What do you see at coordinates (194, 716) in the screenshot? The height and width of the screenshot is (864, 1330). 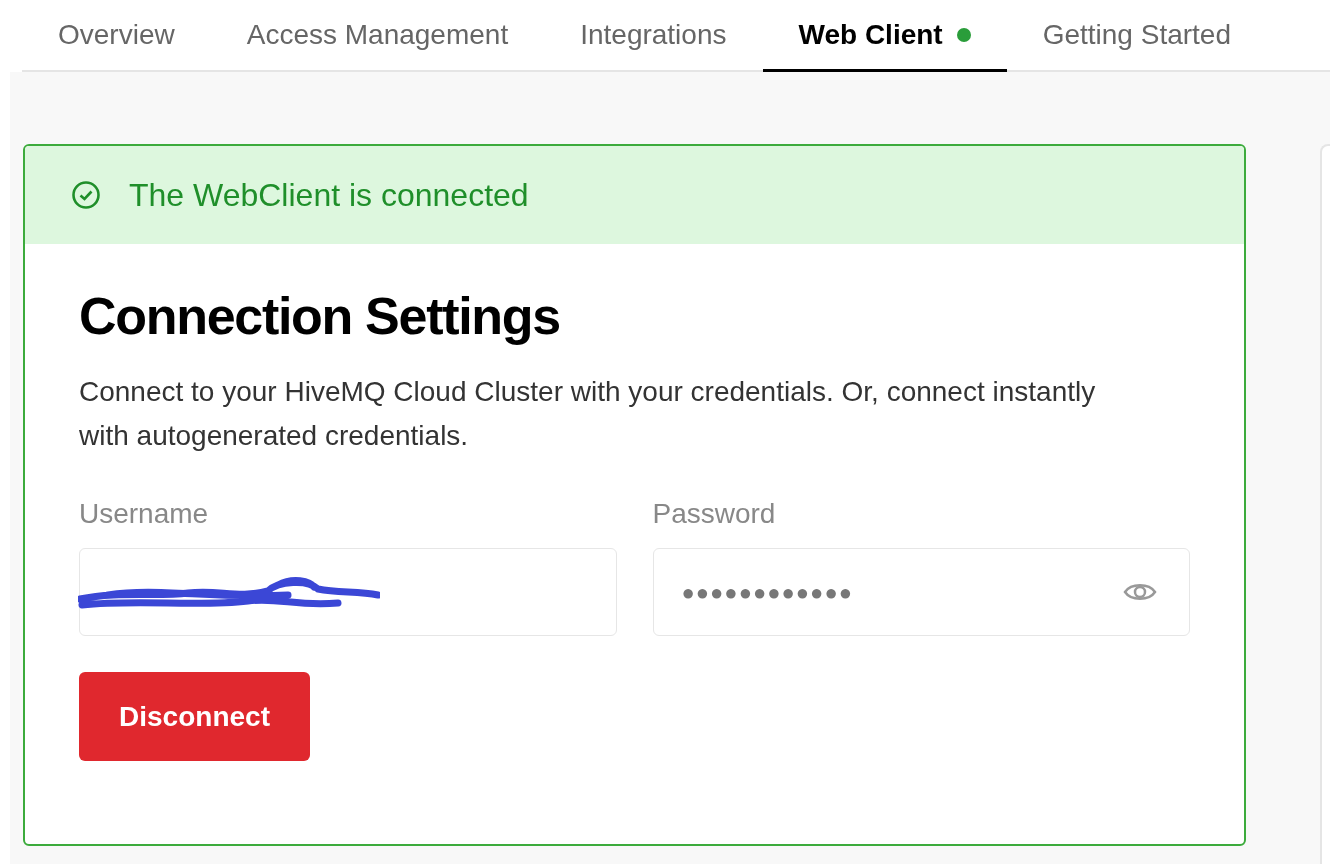 I see `disconnect-button: Disconnect` at bounding box center [194, 716].